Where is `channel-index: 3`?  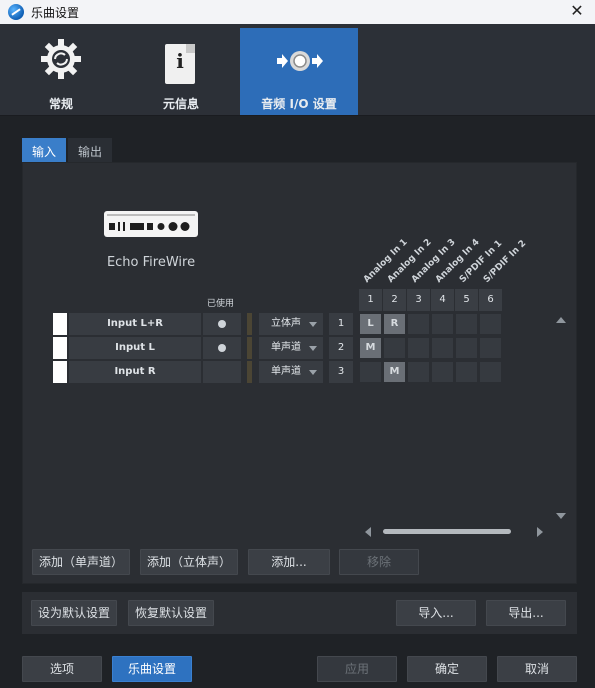 channel-index: 3 is located at coordinates (341, 372).